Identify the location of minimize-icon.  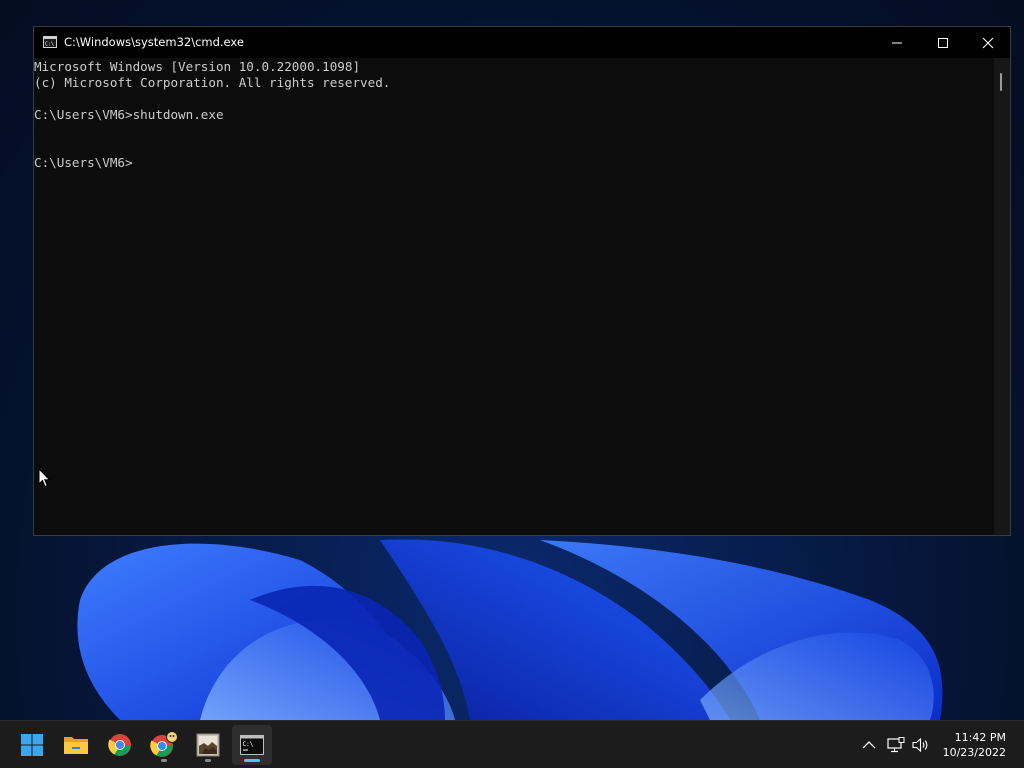
(897, 42).